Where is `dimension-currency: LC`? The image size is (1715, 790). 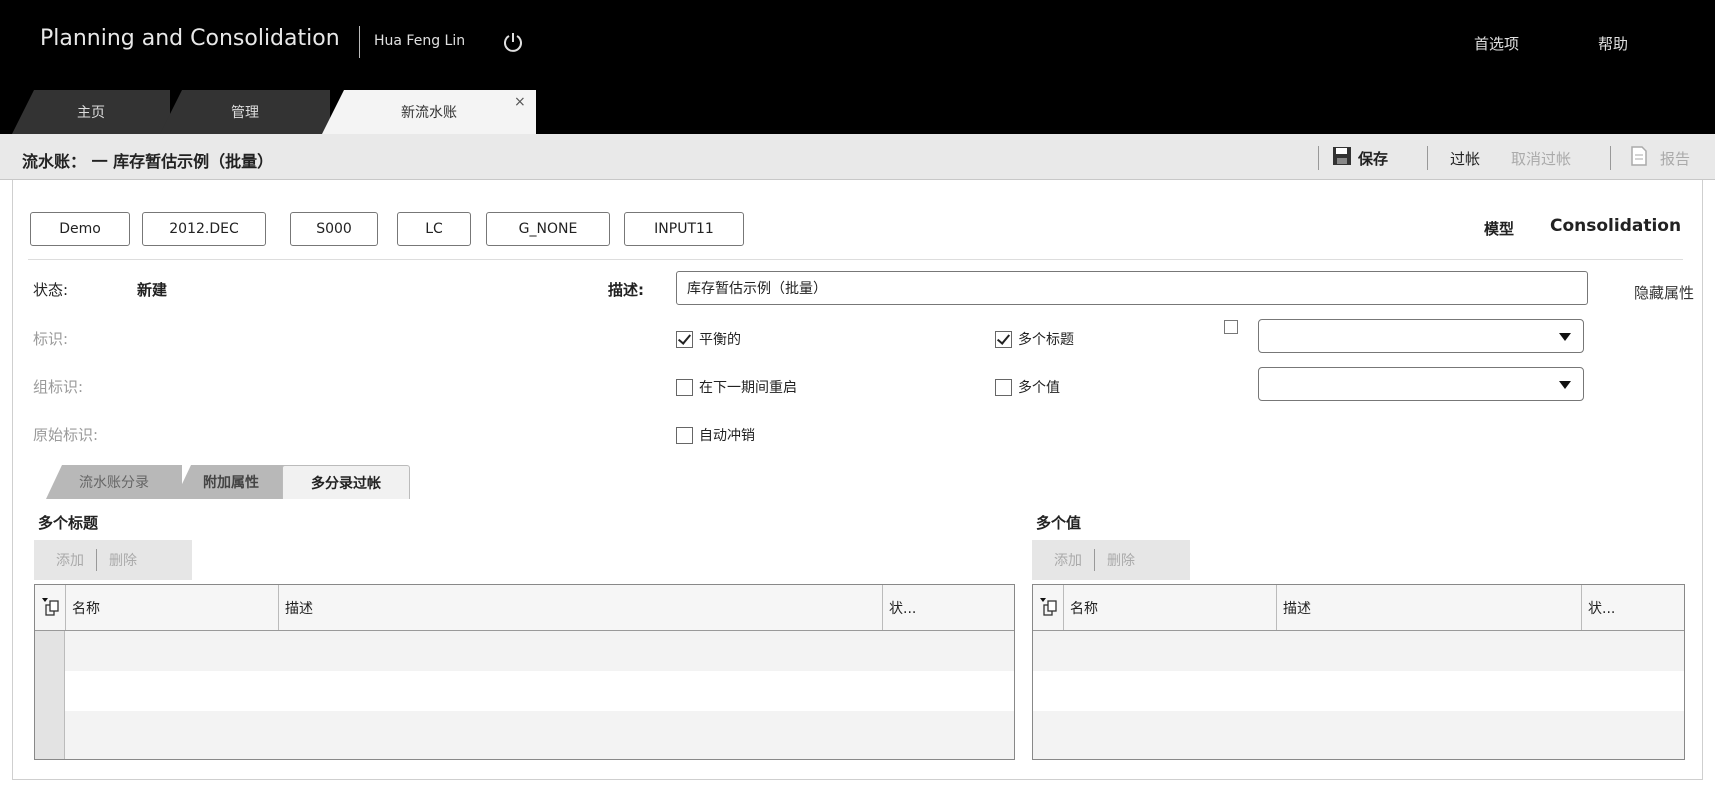 dimension-currency: LC is located at coordinates (434, 229).